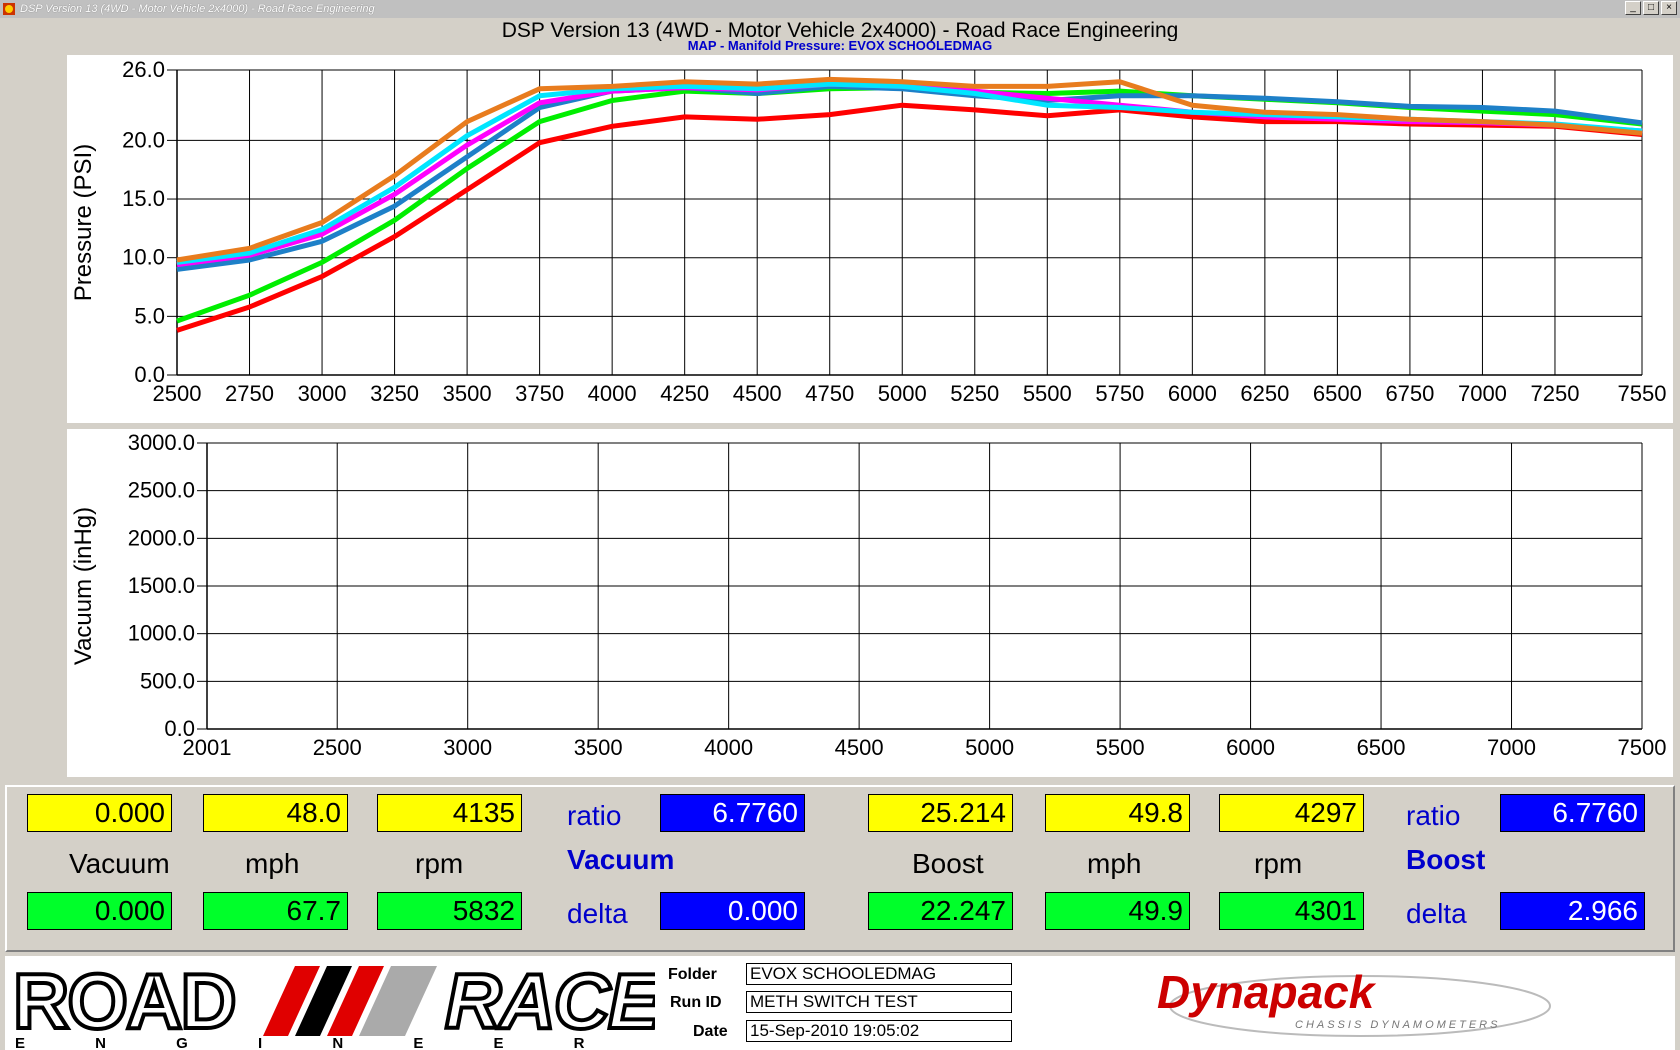  I want to click on y-tick-label: 20.0, so click(143, 139).